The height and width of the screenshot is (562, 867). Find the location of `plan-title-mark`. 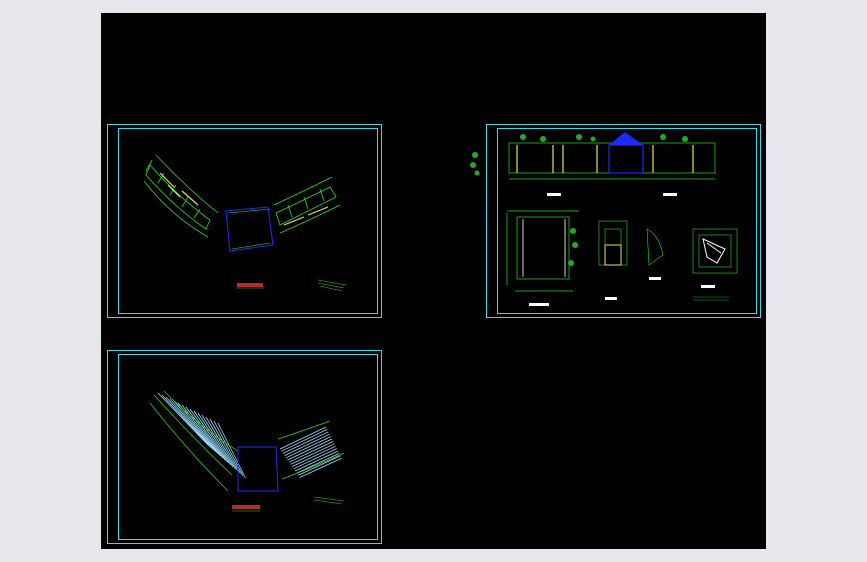

plan-title-mark is located at coordinates (250, 286).